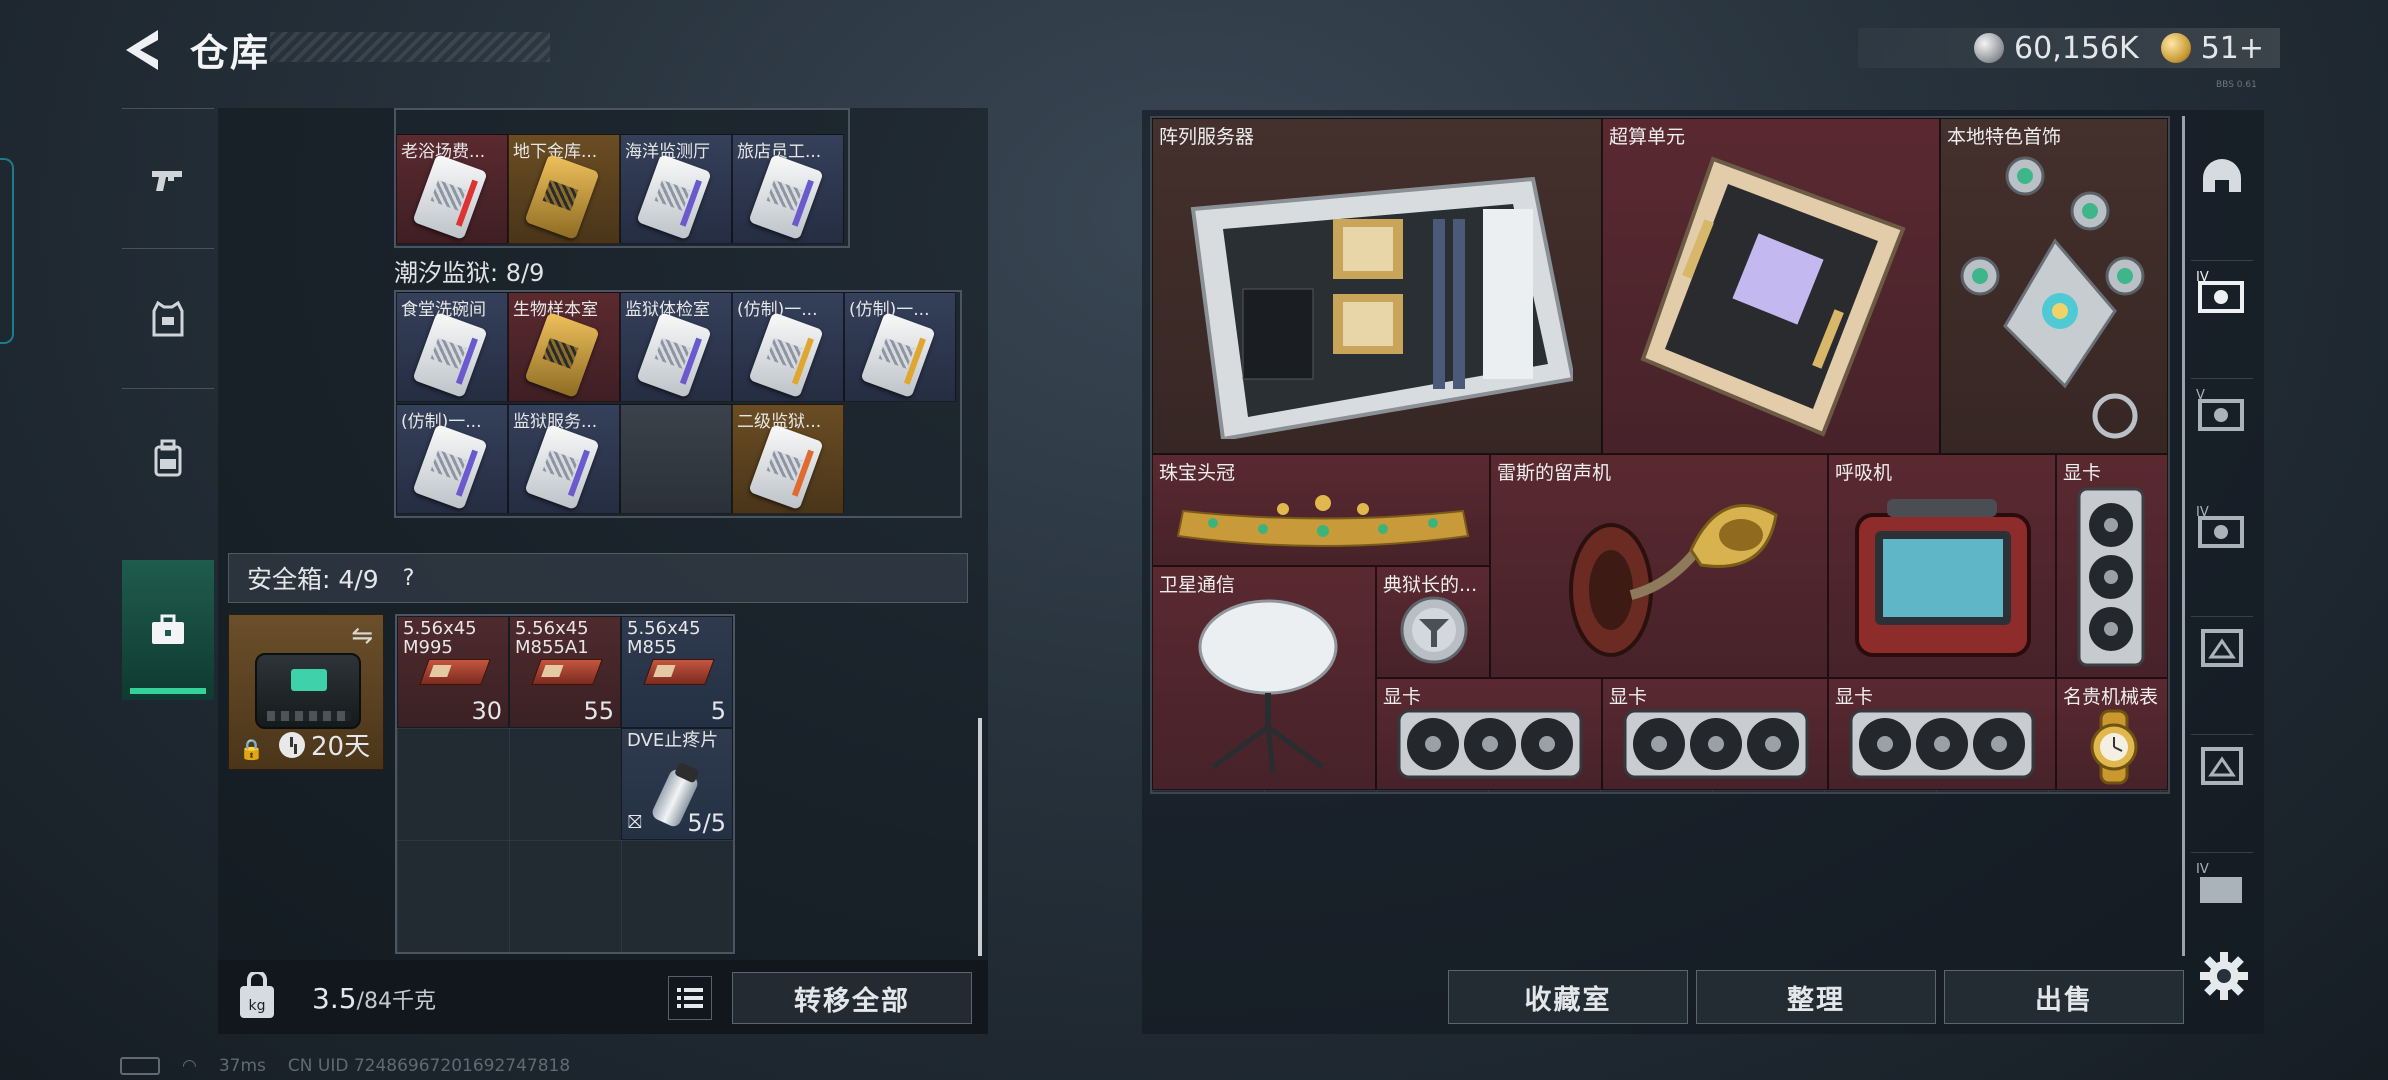 The image size is (2388, 1080). I want to click on mainboard-art, so click(1773, 296).